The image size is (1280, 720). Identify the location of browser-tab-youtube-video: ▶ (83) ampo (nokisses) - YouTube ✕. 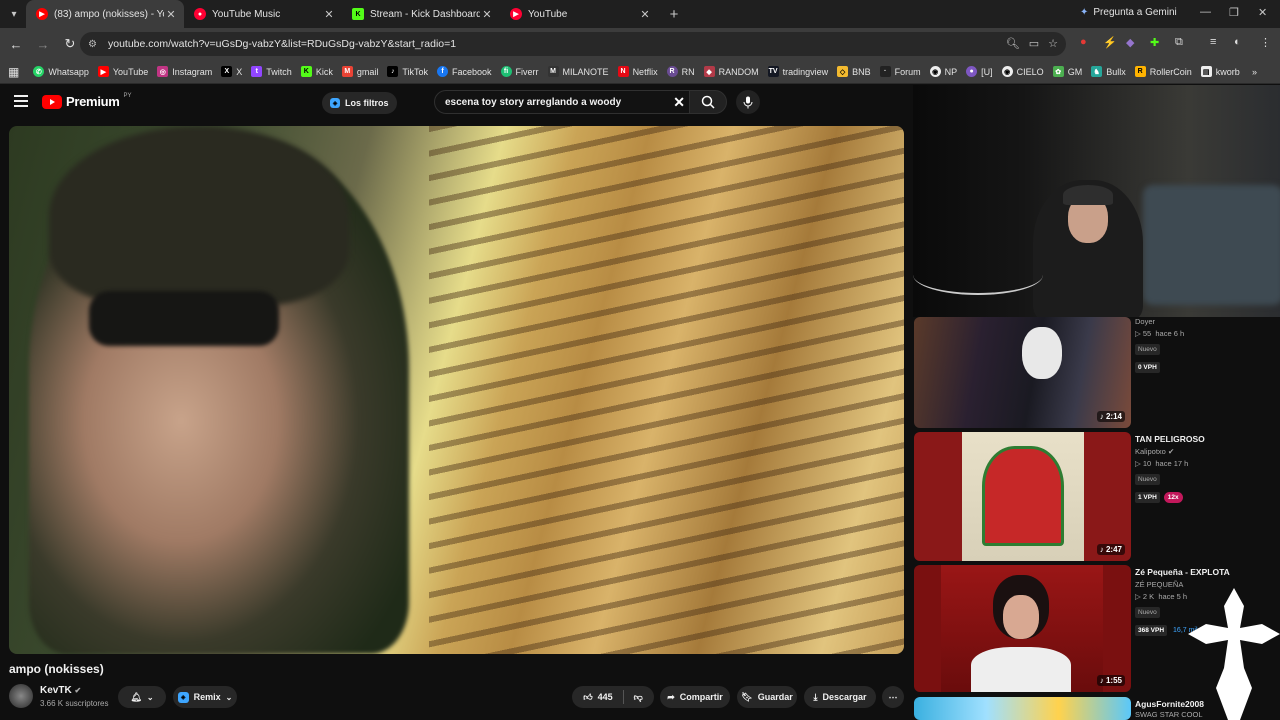
(105, 14).